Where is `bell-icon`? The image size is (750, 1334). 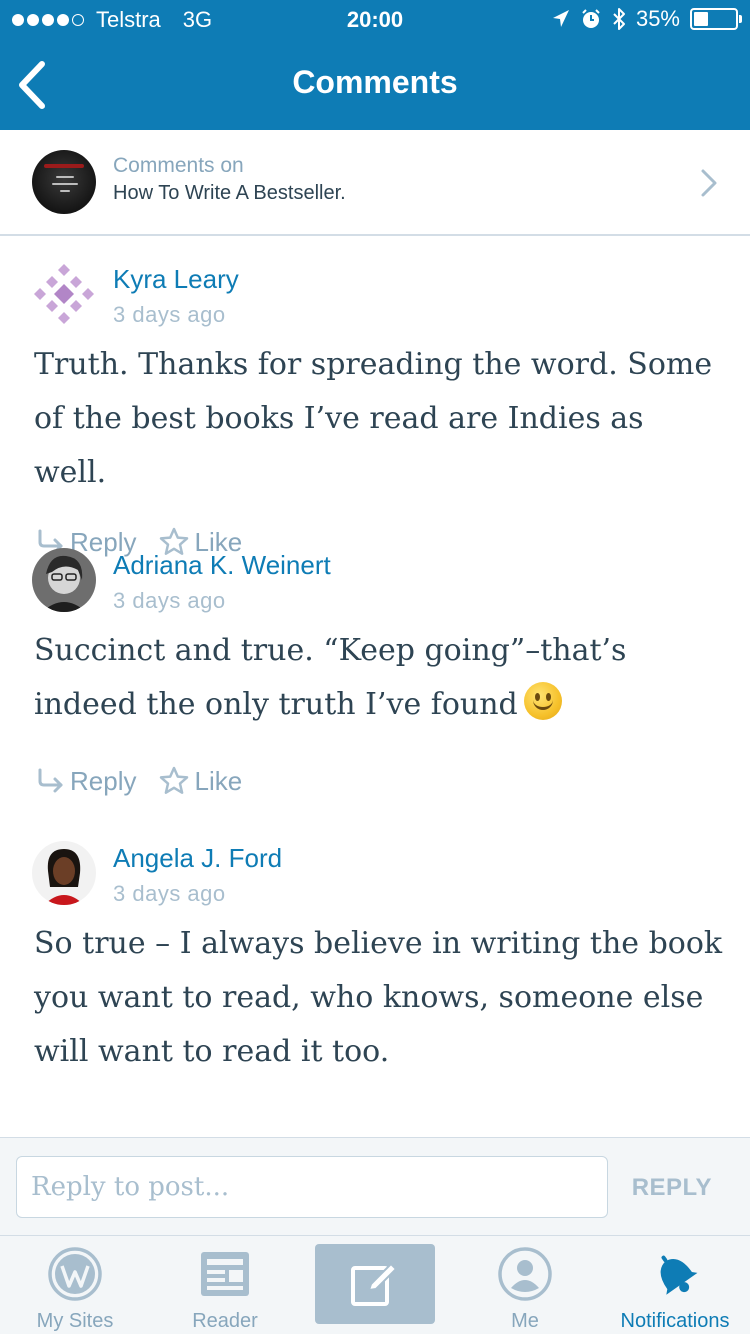 bell-icon is located at coordinates (679, 1275).